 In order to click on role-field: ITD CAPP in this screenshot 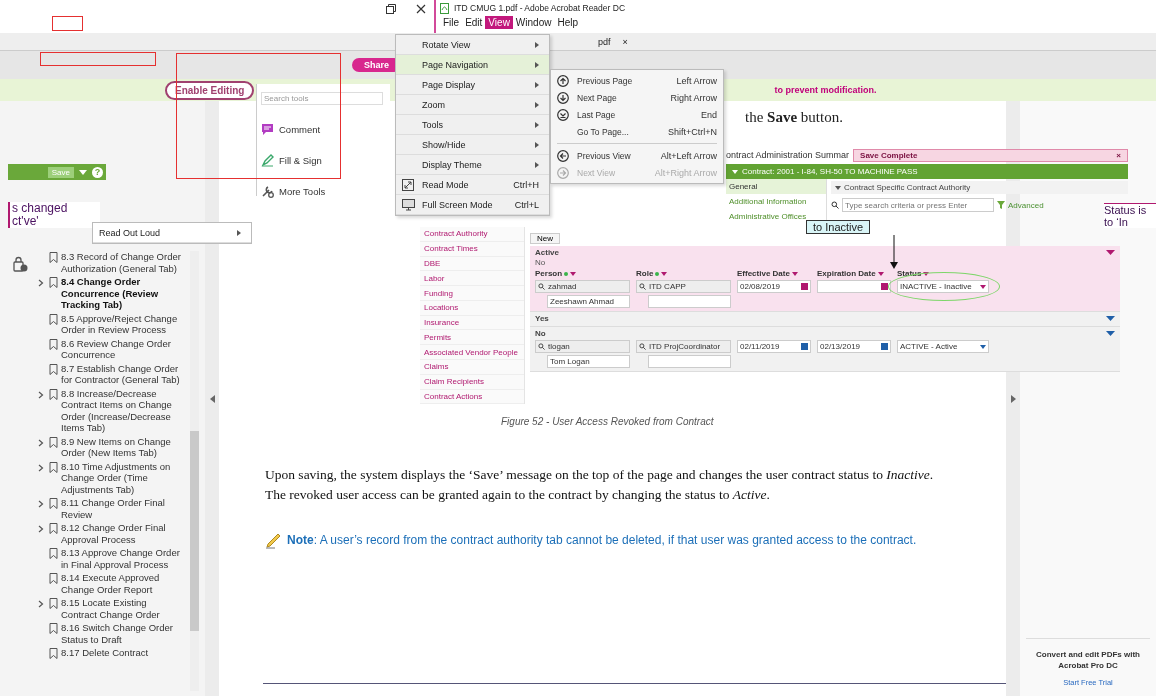, I will do `click(683, 286)`.